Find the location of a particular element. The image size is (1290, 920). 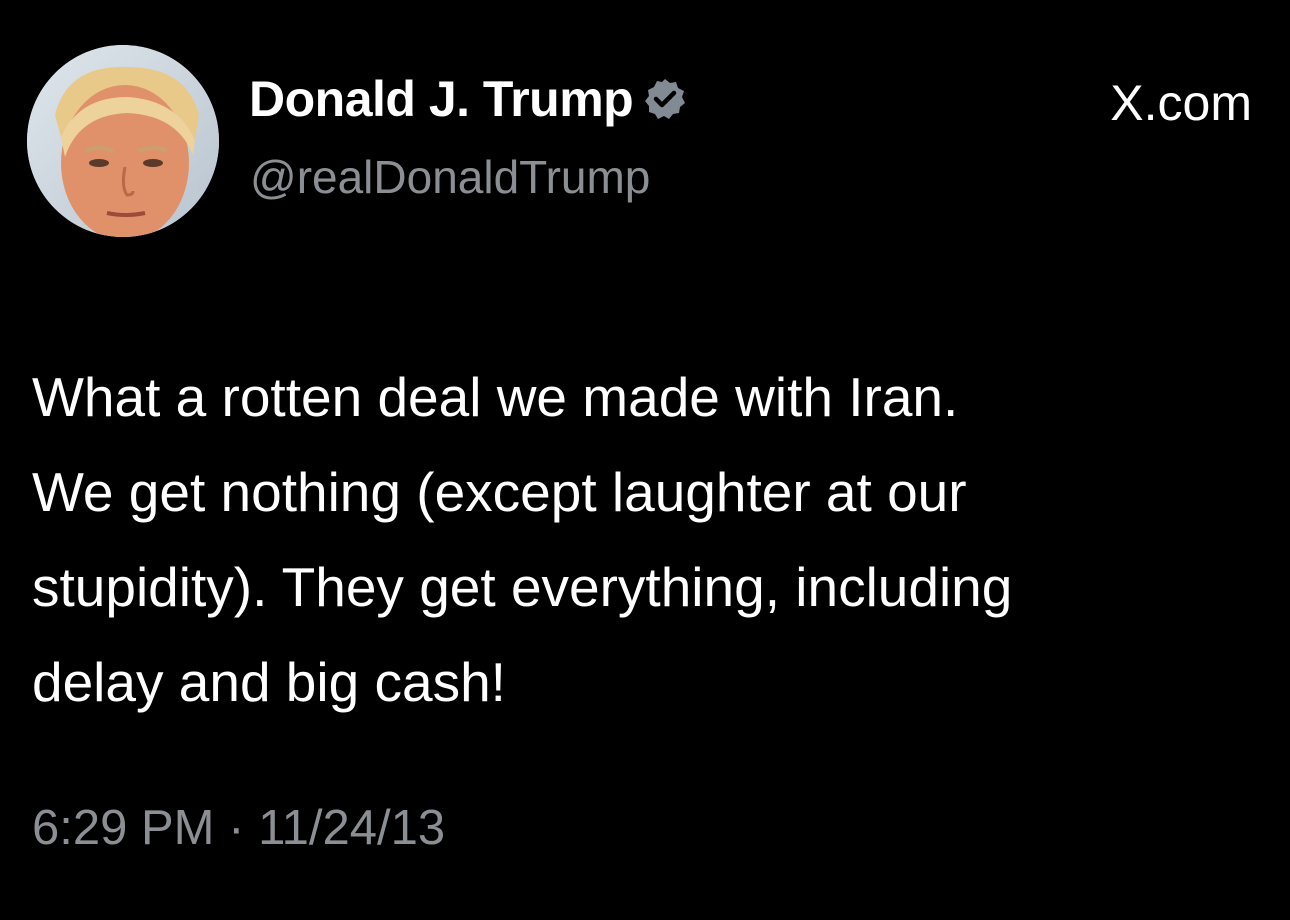

author-handle: @realDonaldTrump is located at coordinates (450, 177).